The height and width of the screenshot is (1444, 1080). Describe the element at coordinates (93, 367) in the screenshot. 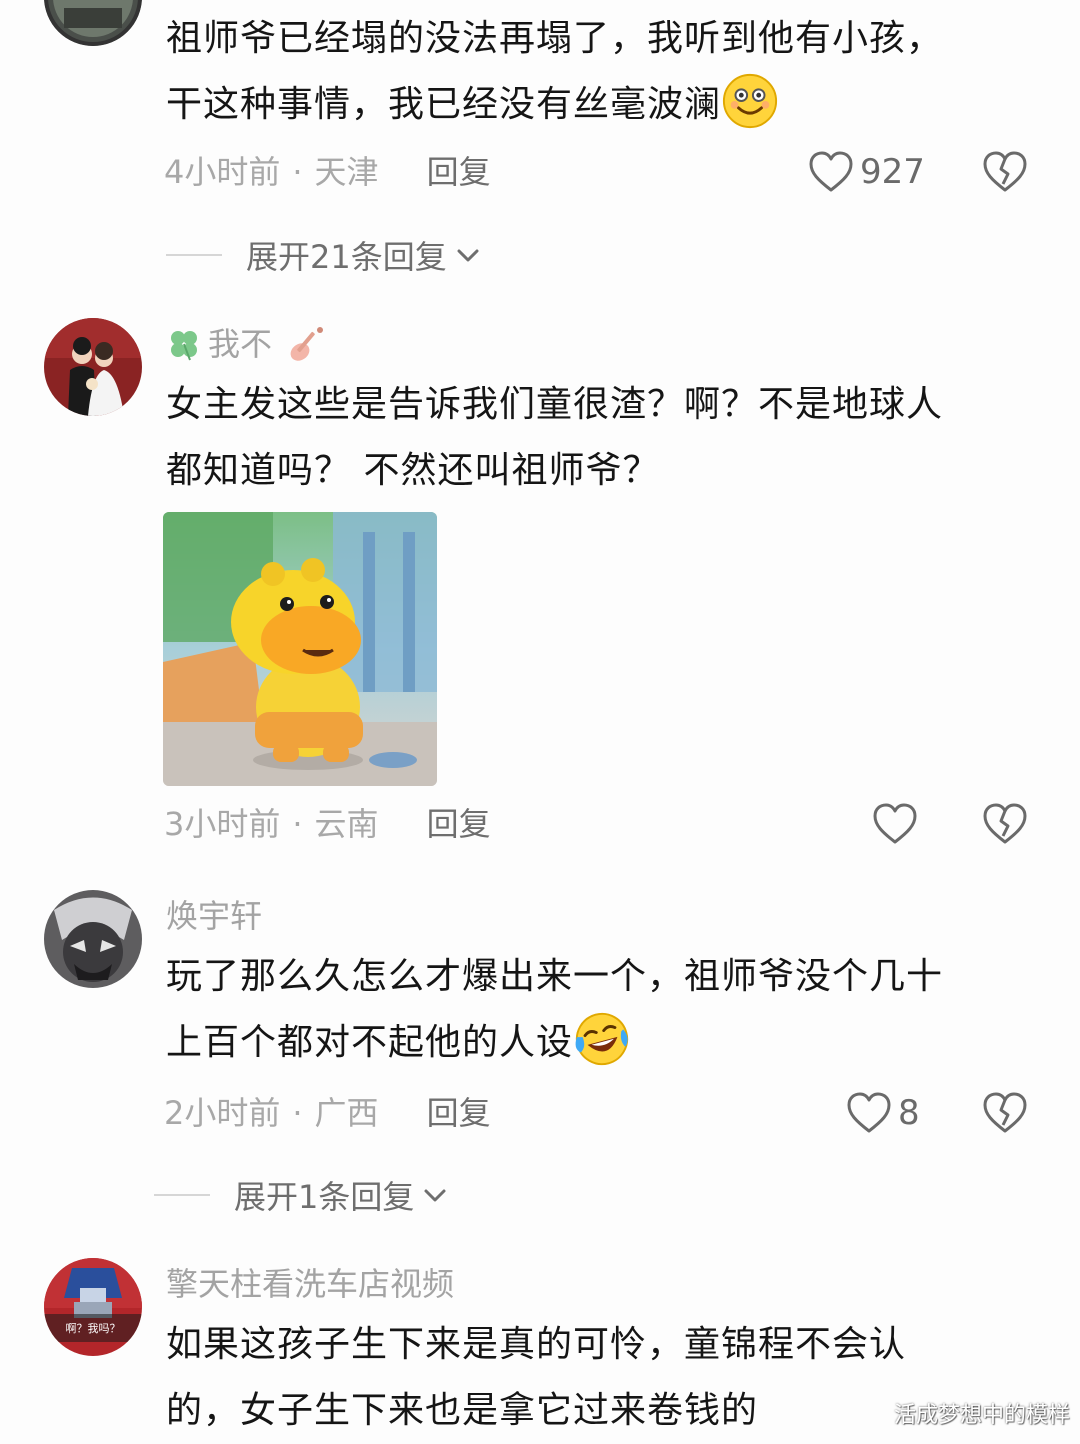

I see `comment-2-avatar` at that location.